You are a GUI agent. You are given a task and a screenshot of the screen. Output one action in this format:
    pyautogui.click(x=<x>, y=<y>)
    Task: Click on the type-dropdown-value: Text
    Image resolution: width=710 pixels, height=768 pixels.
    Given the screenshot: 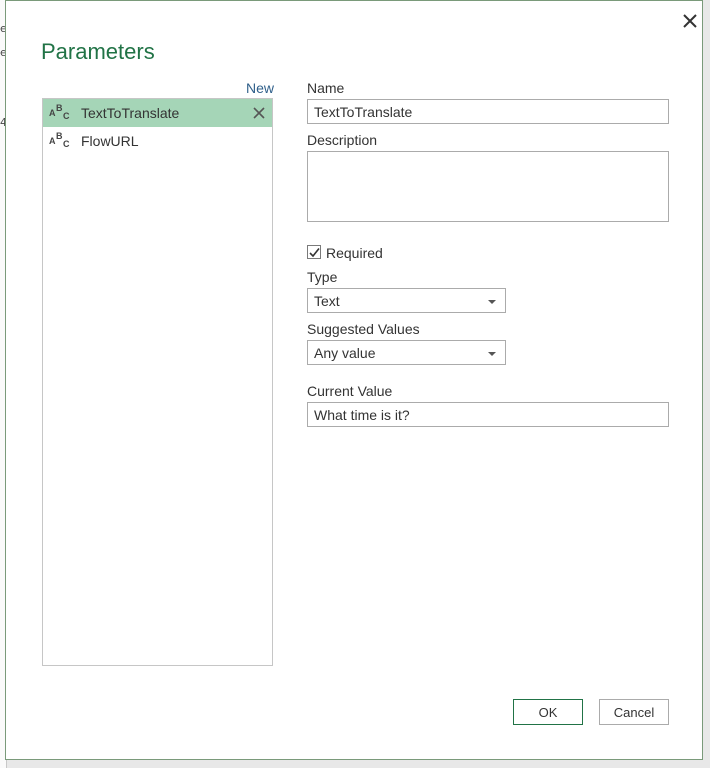 What is the action you would take?
    pyautogui.click(x=327, y=300)
    